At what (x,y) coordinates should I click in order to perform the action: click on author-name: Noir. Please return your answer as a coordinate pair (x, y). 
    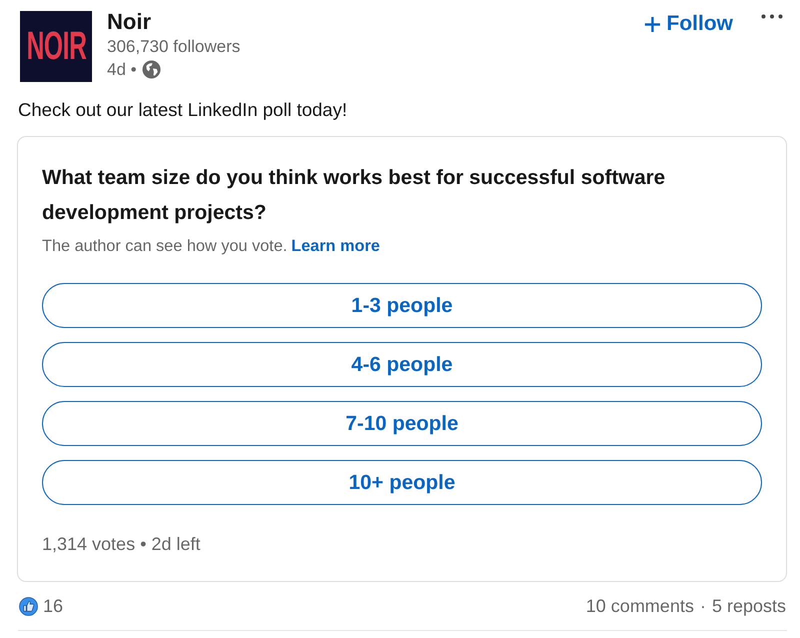
    Looking at the image, I should click on (129, 22).